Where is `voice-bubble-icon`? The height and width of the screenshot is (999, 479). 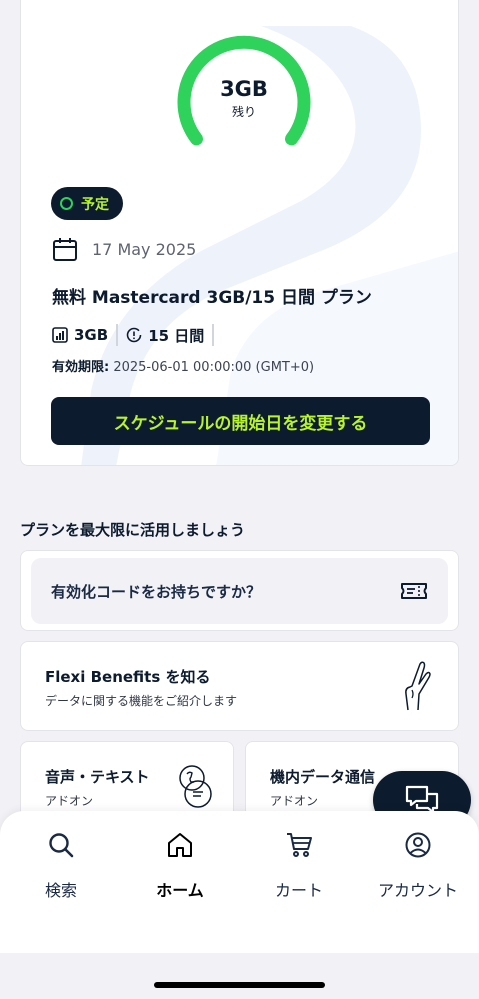 voice-bubble-icon is located at coordinates (195, 786).